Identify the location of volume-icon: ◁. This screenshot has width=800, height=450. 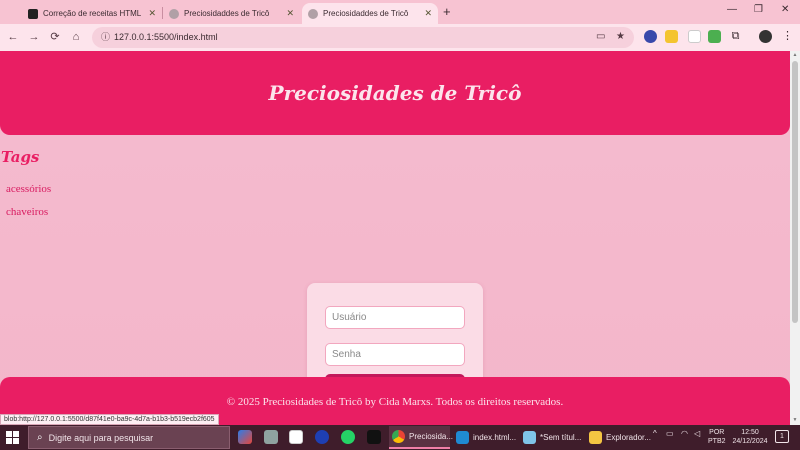
(697, 433).